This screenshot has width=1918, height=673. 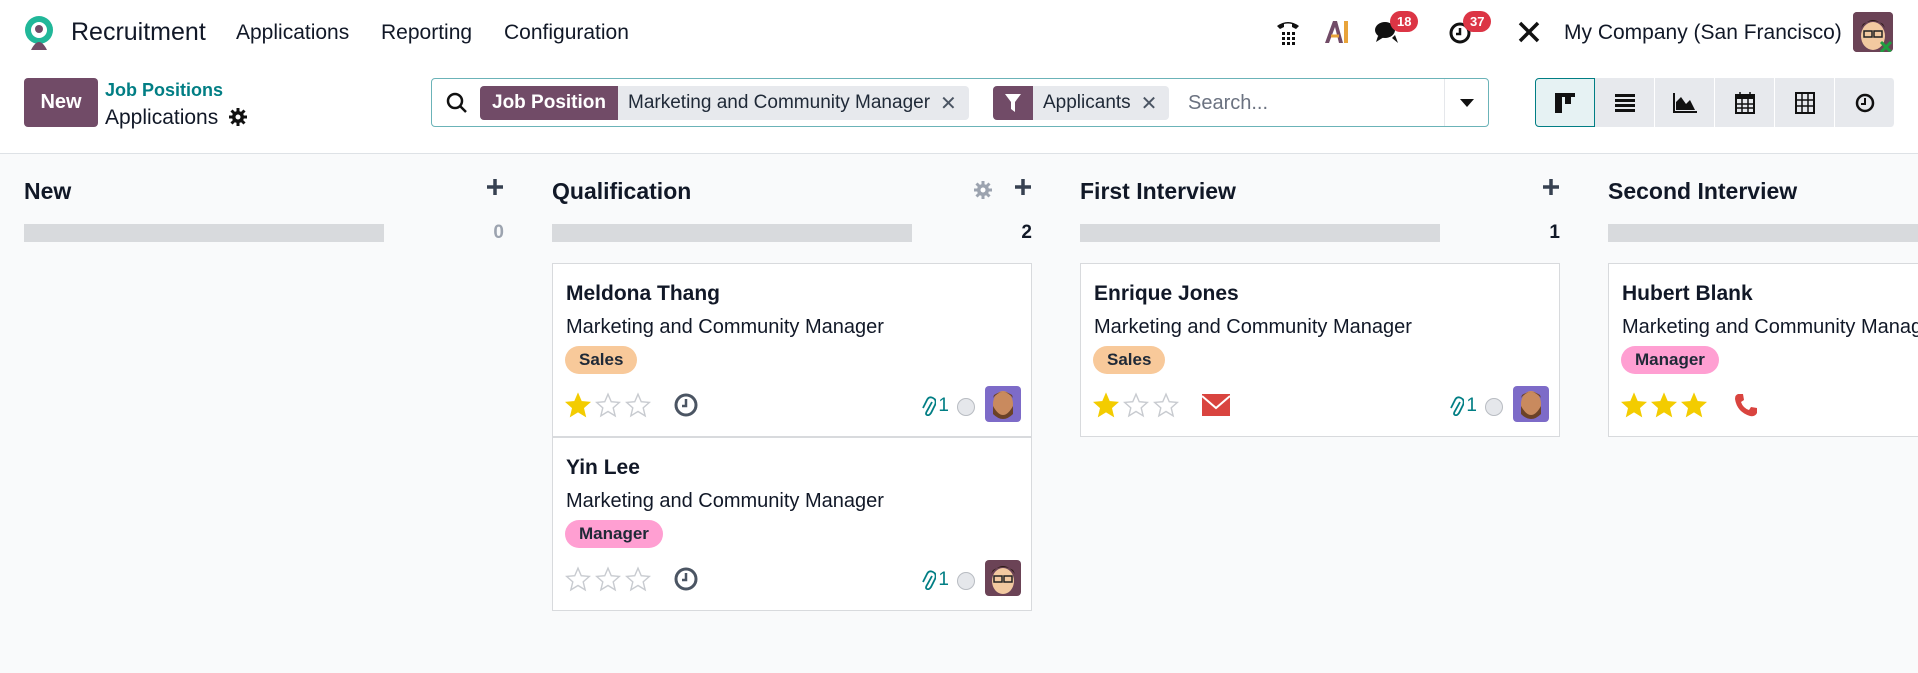 What do you see at coordinates (1158, 191) in the screenshot?
I see `column-title: First Interview` at bounding box center [1158, 191].